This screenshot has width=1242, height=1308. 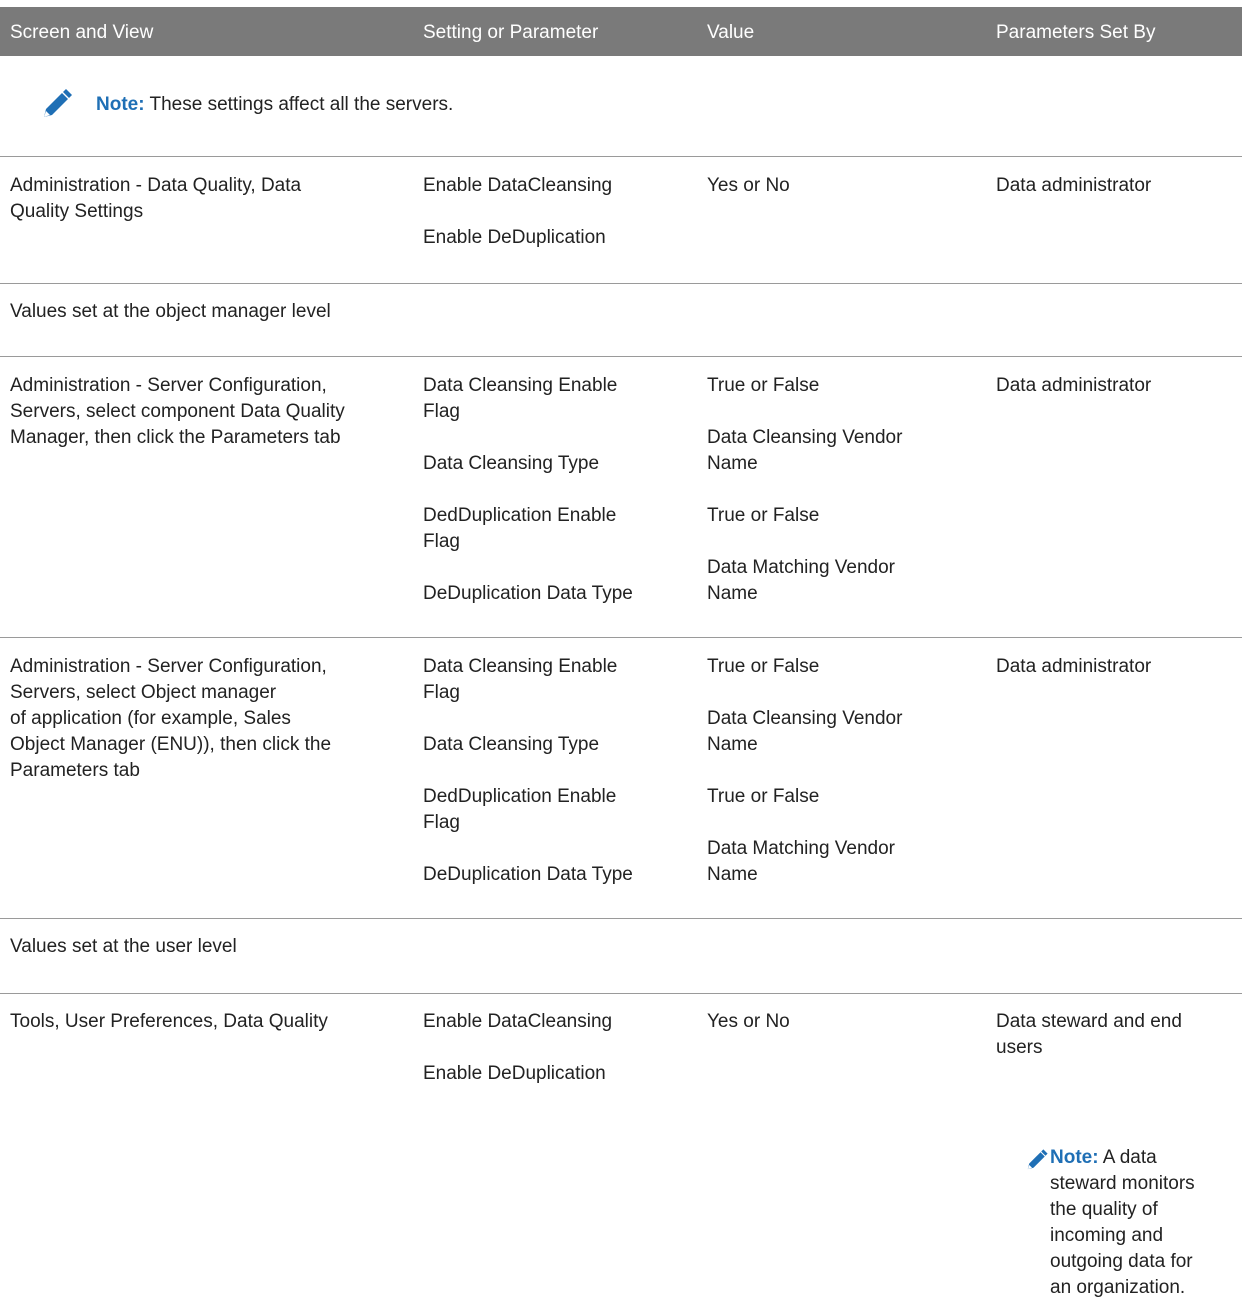 I want to click on setting-enable-datacleansing: Enable DataCleansing, so click(x=518, y=185).